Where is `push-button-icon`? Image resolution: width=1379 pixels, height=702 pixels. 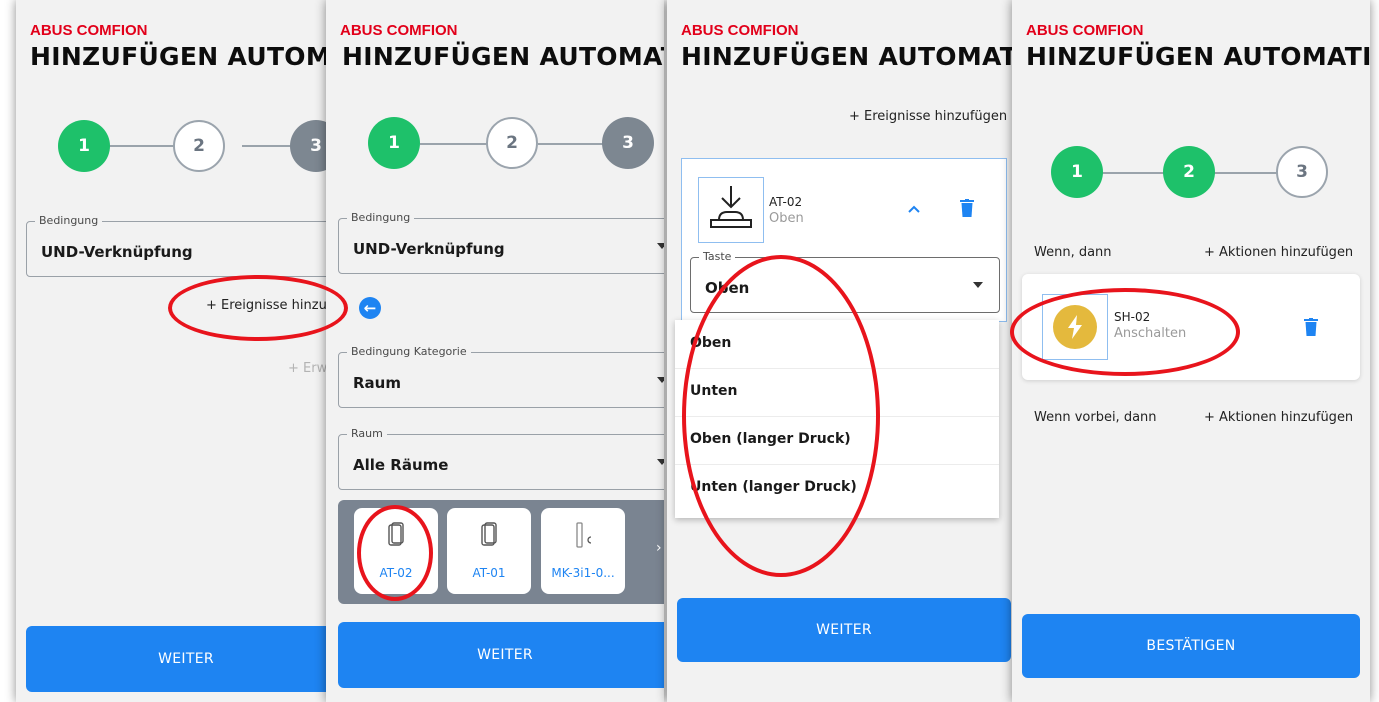 push-button-icon is located at coordinates (731, 207).